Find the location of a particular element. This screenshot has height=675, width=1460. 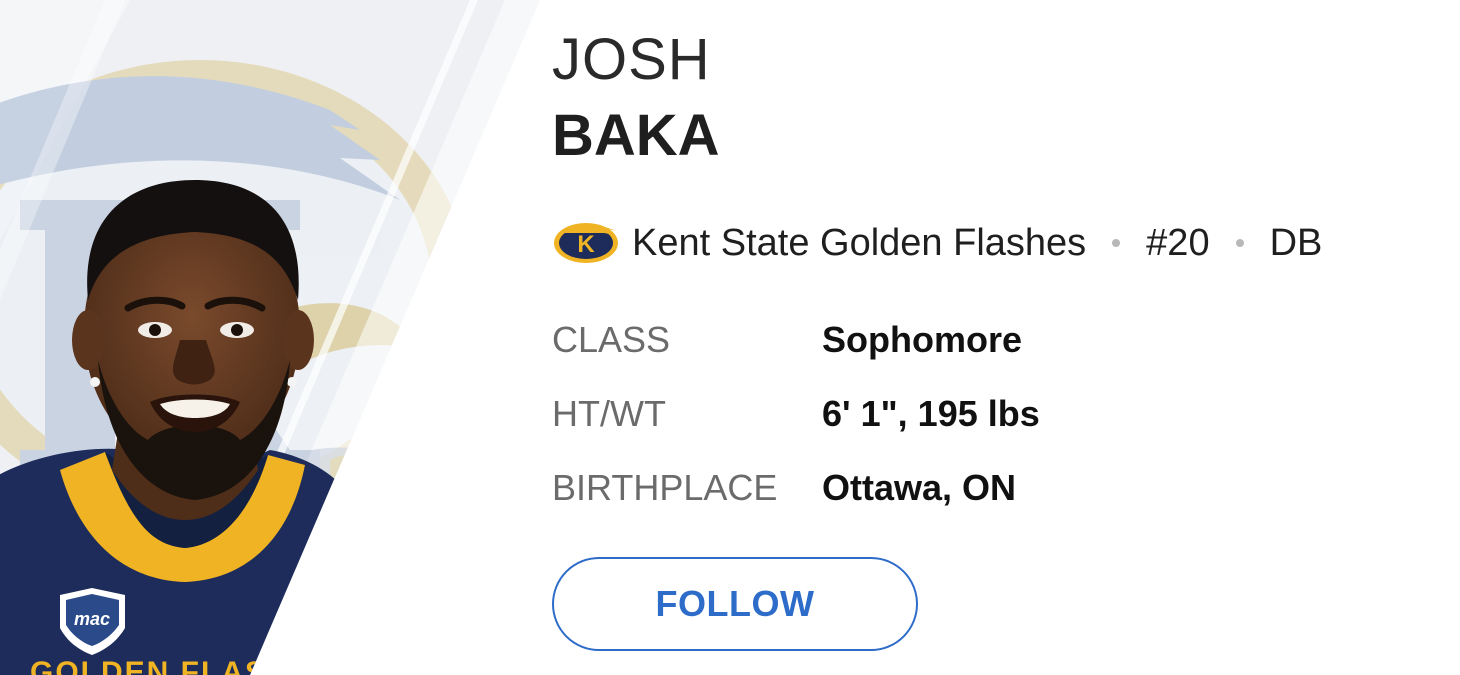

detail-value: Ottawa, ON is located at coordinates (919, 487).